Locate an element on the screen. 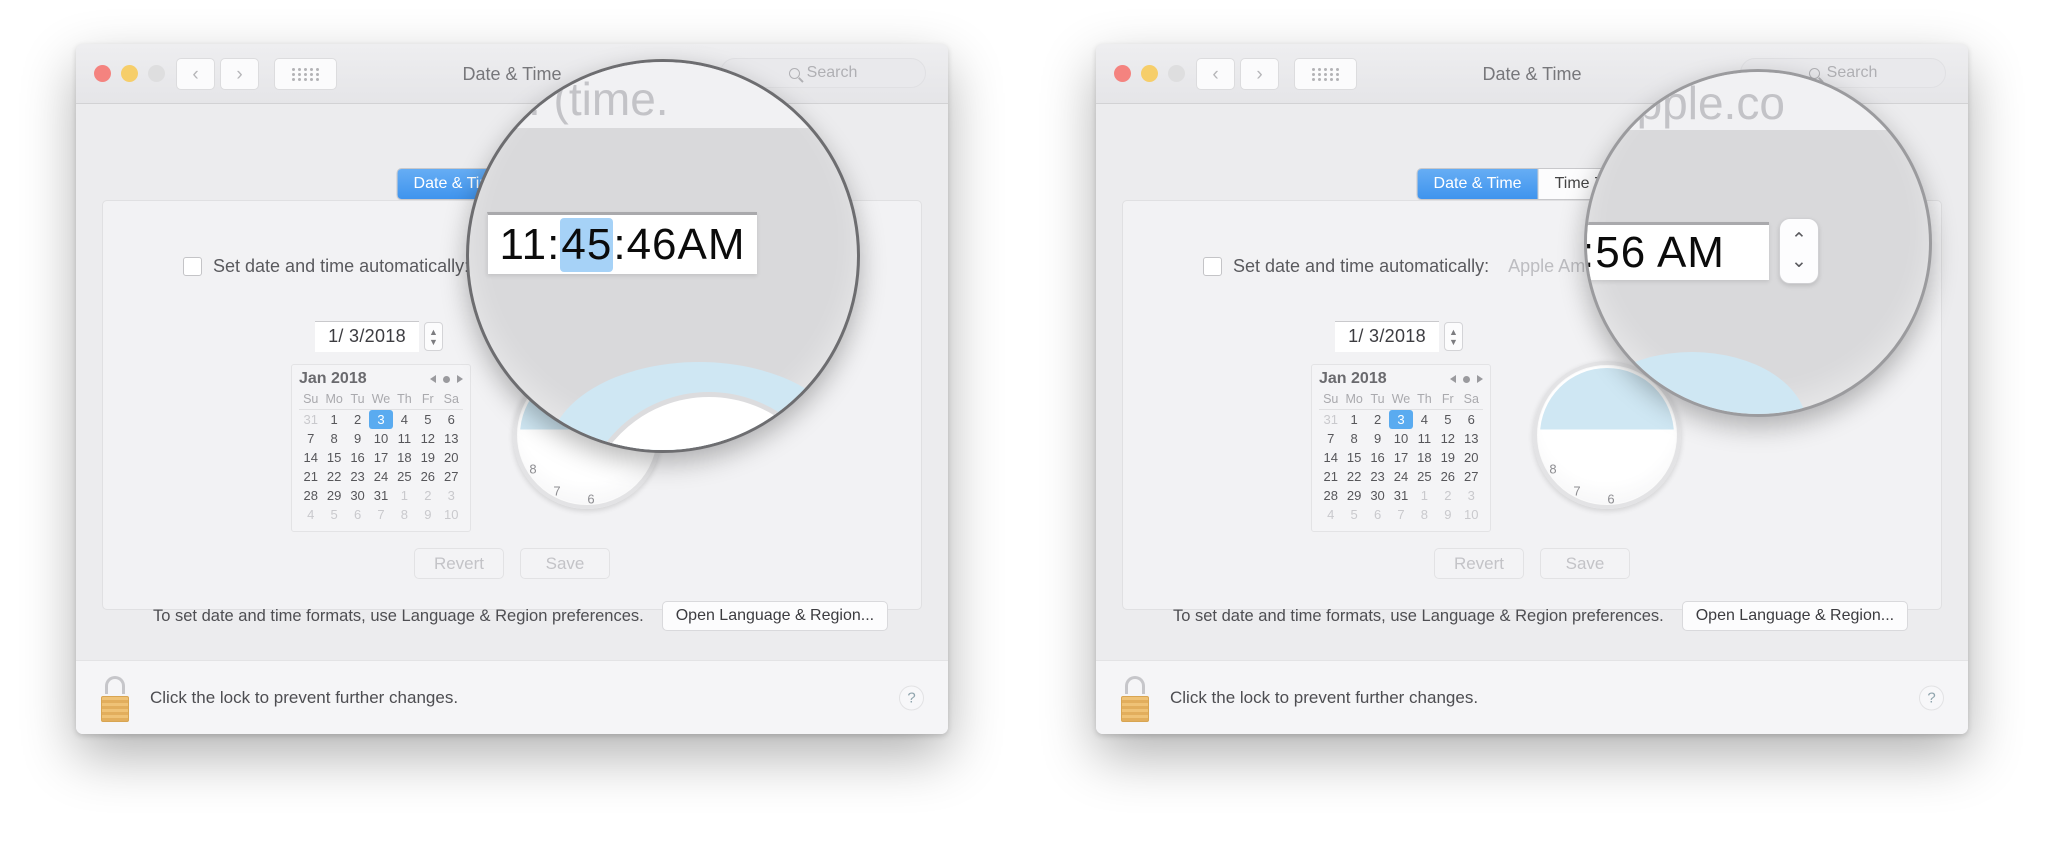  calendar-day-cell: 13 is located at coordinates (1471, 438).